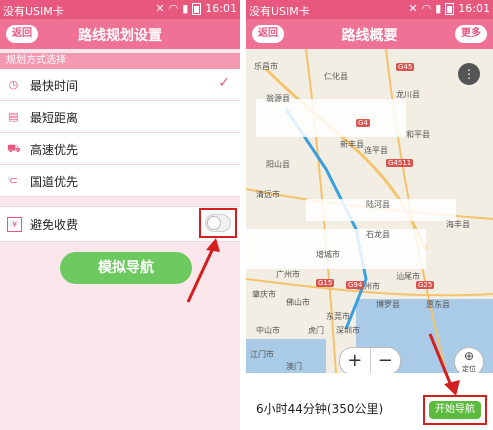  What do you see at coordinates (120, 61) in the screenshot?
I see `section-header: 规划方式选择` at bounding box center [120, 61].